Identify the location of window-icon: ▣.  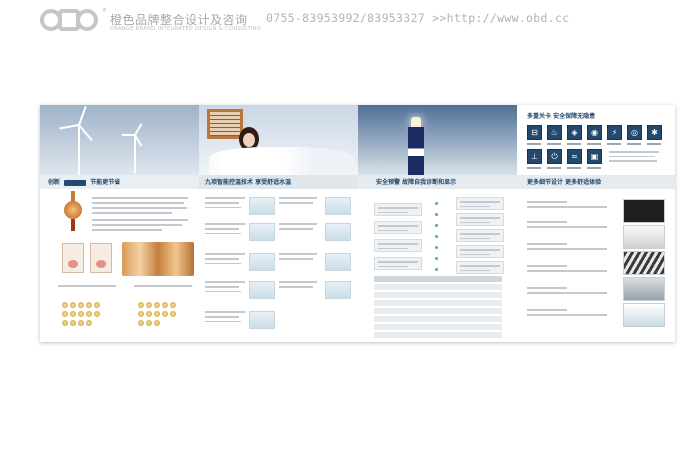
(594, 156).